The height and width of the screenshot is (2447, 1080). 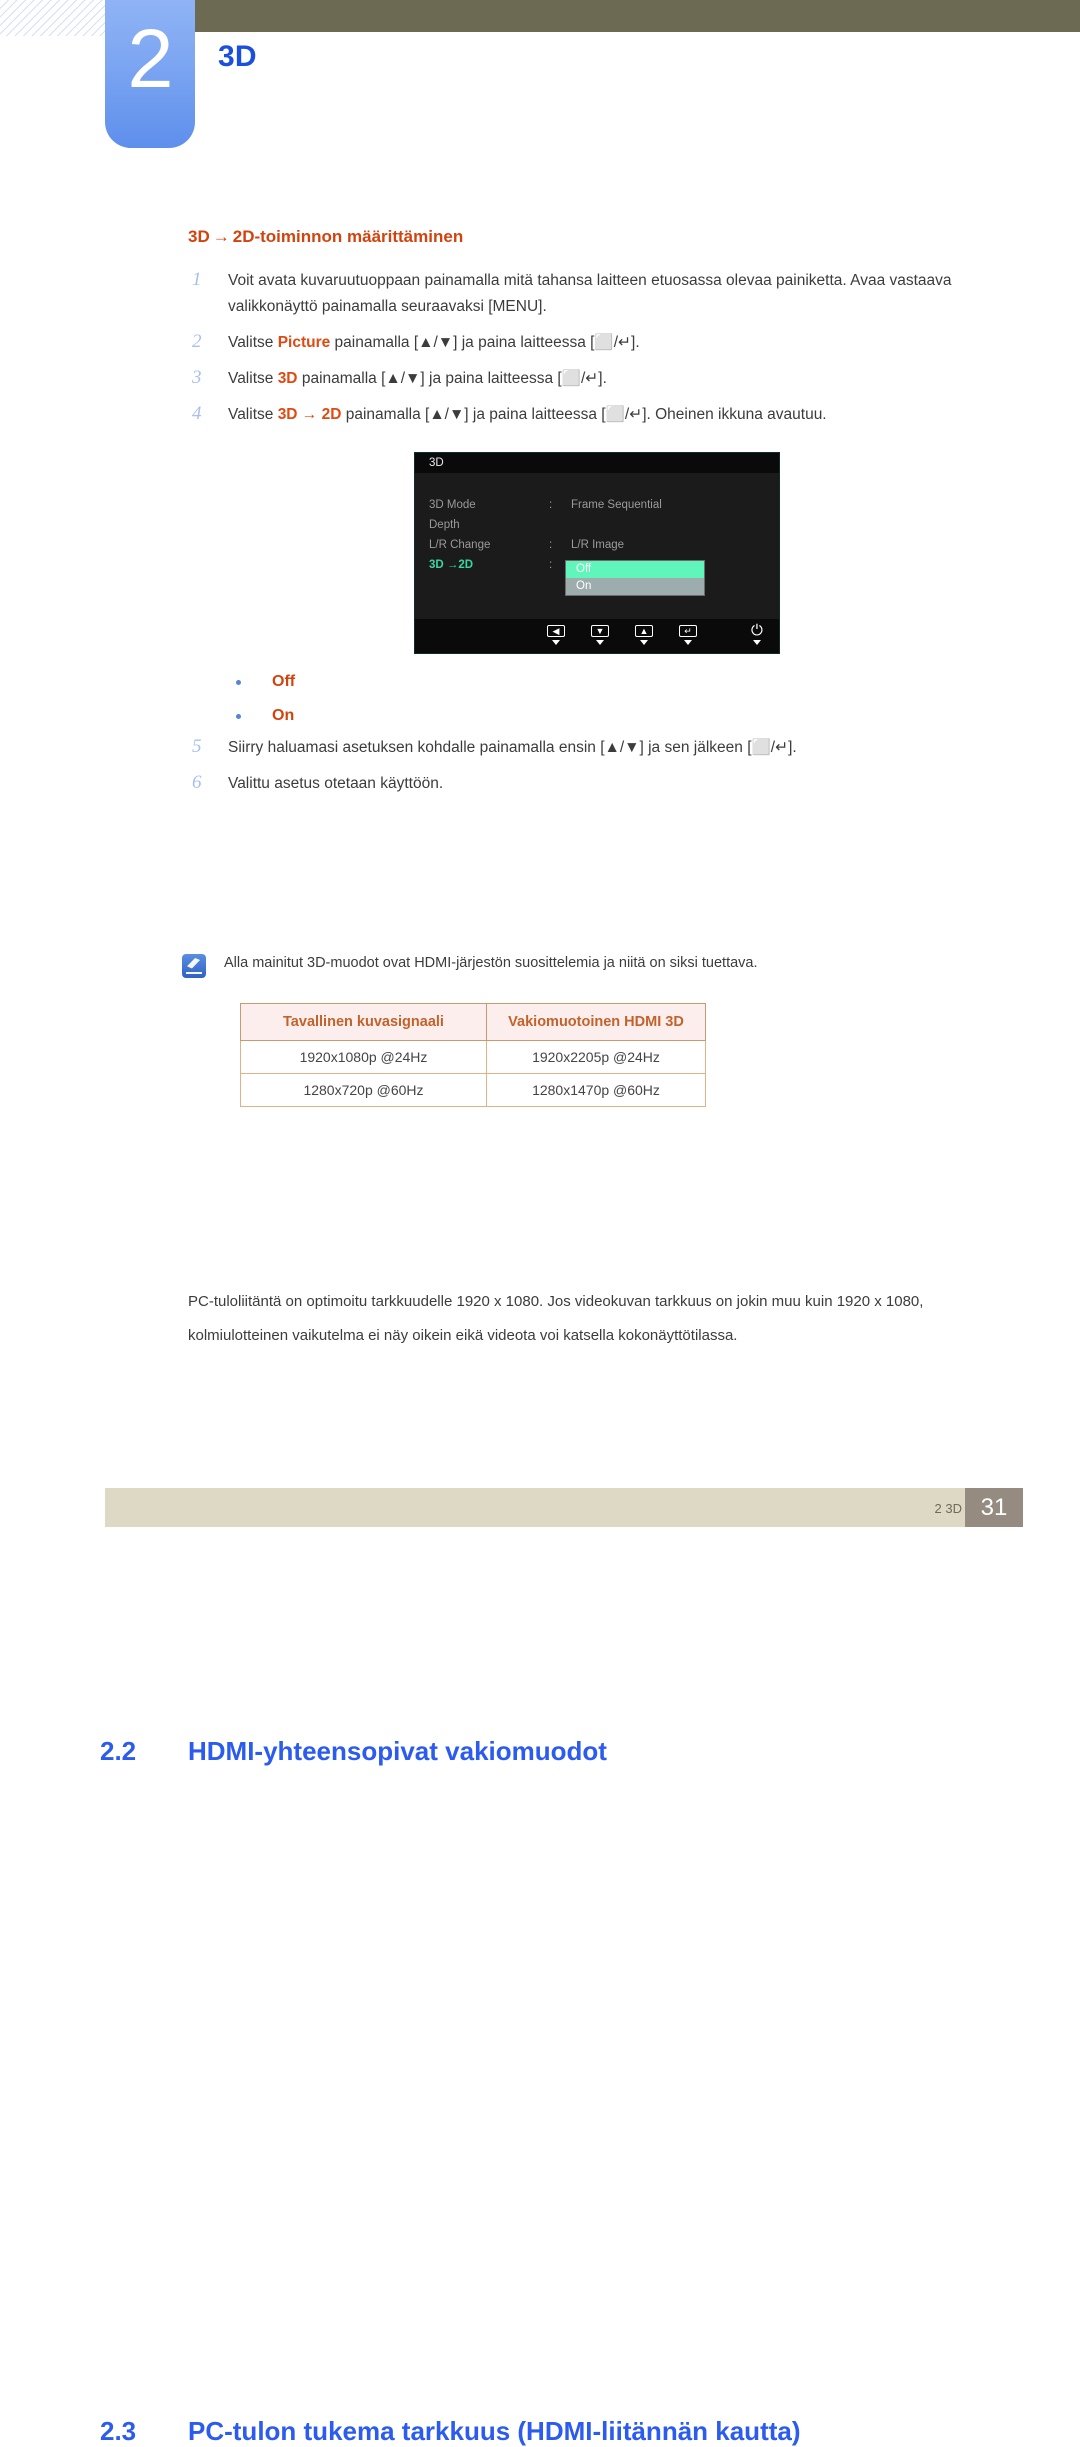 What do you see at coordinates (263, 682) in the screenshot?
I see `list-item: Off` at bounding box center [263, 682].